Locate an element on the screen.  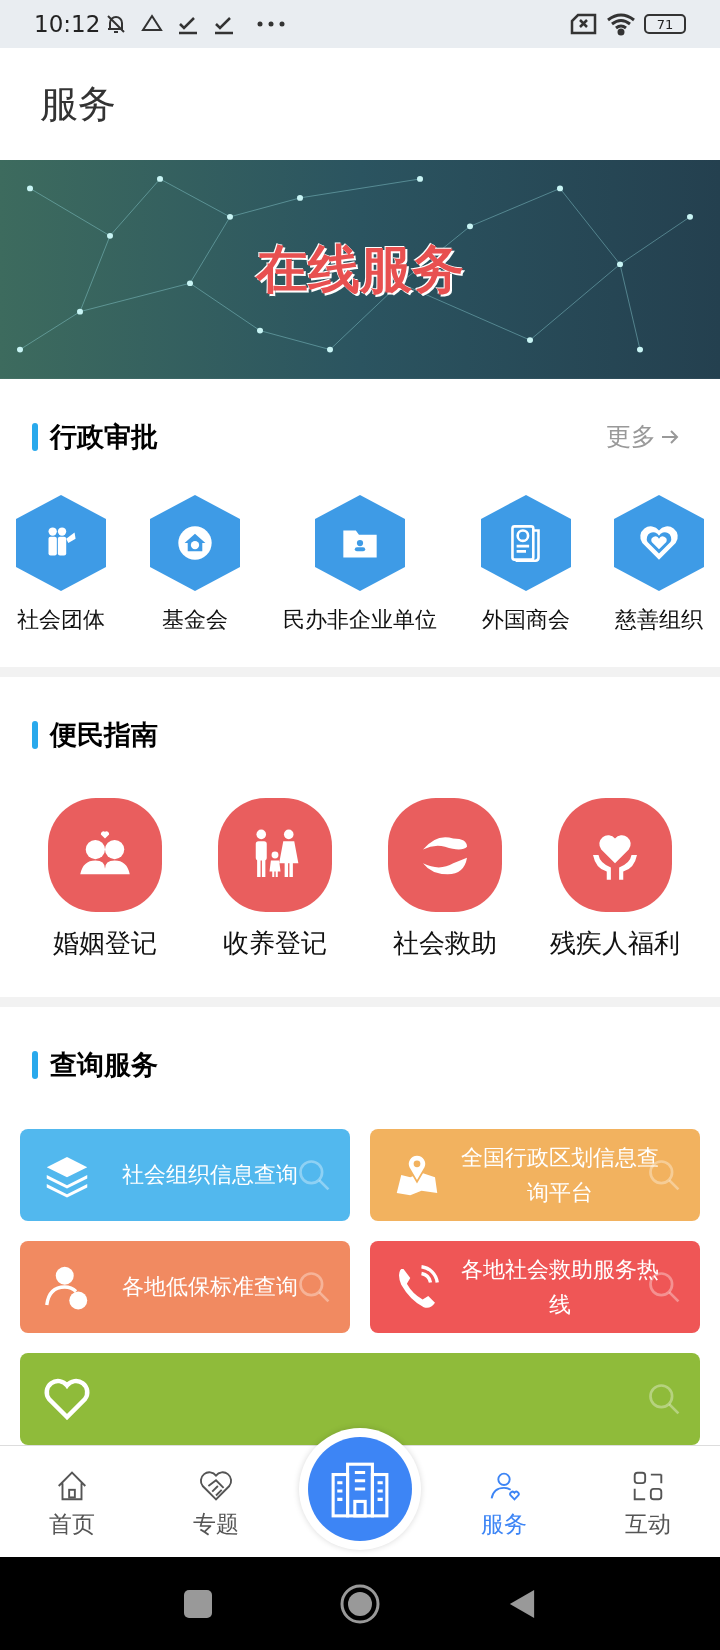
guide-item: 婚姻登记 is located at coordinates (105, 880).